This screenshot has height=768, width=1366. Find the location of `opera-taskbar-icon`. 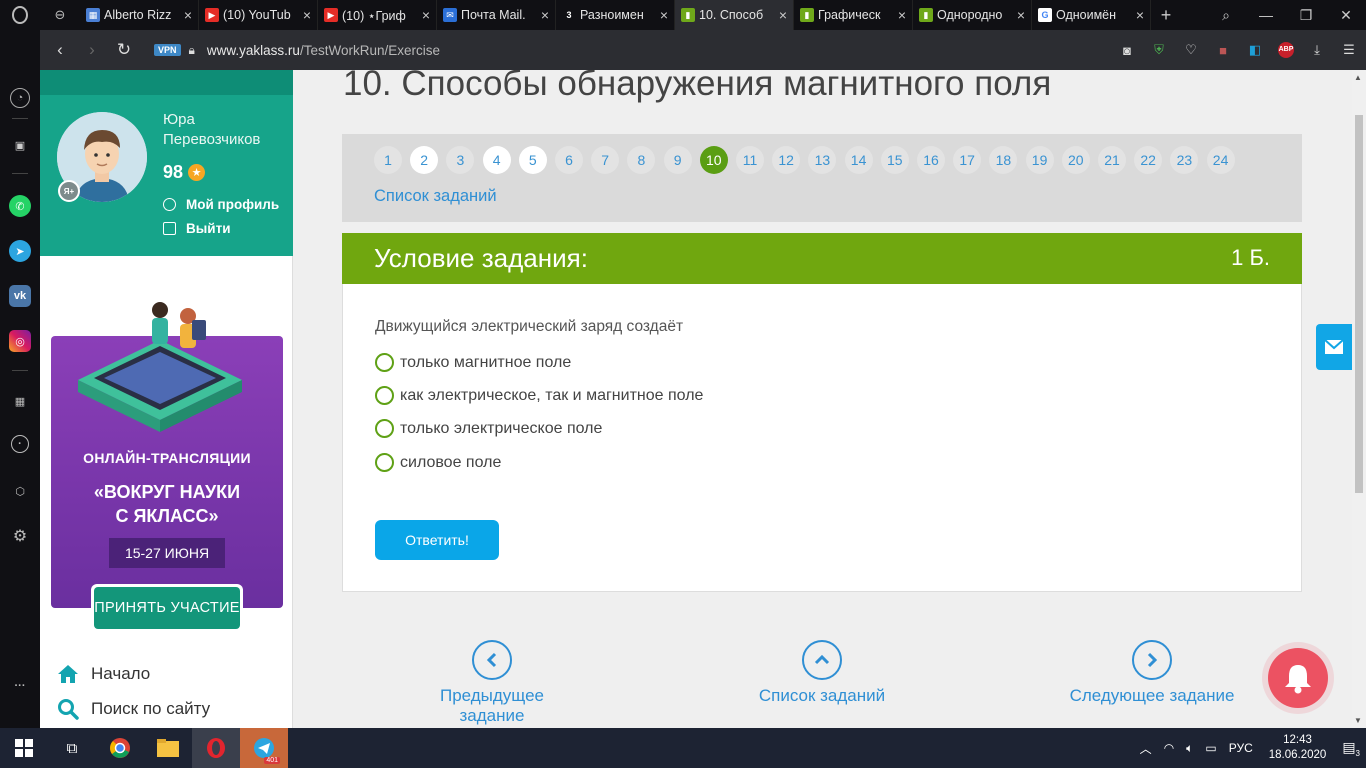

opera-taskbar-icon is located at coordinates (216, 748).